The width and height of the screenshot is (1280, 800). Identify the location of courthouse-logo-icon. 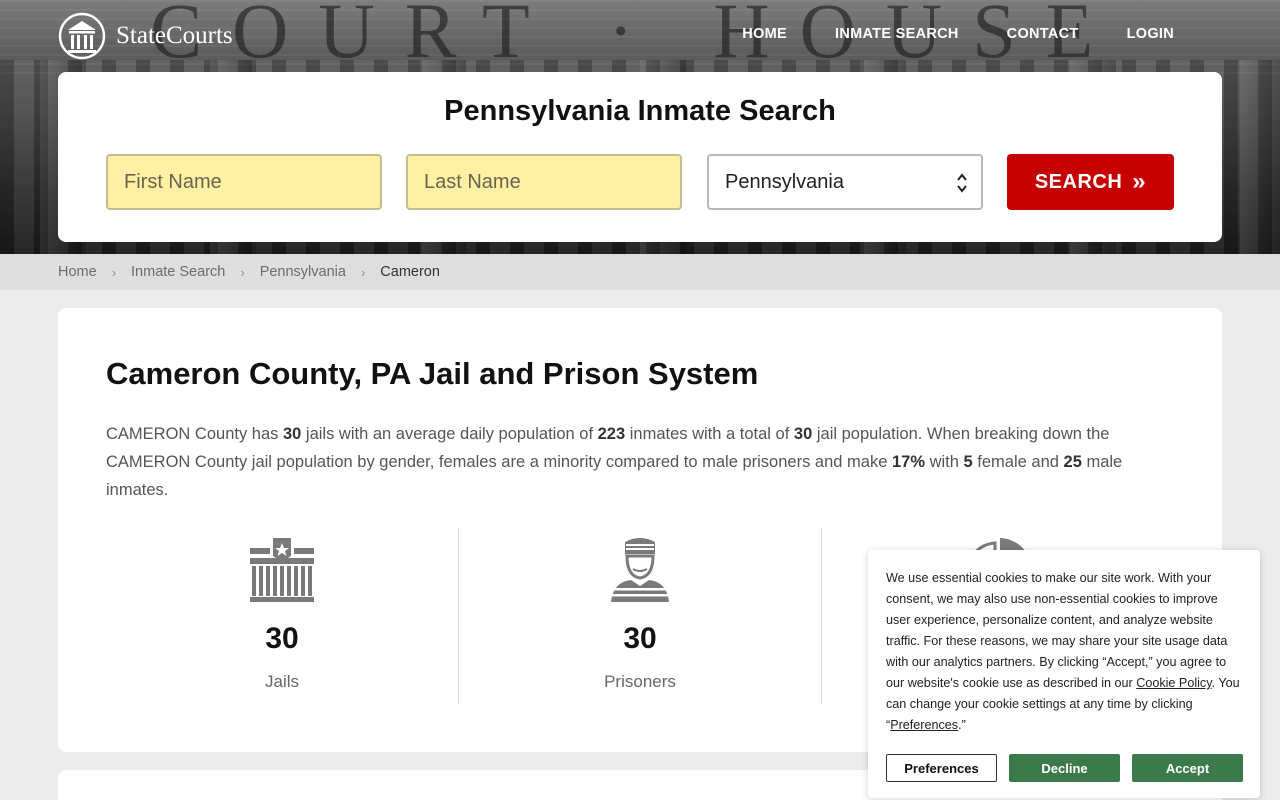
(82, 36).